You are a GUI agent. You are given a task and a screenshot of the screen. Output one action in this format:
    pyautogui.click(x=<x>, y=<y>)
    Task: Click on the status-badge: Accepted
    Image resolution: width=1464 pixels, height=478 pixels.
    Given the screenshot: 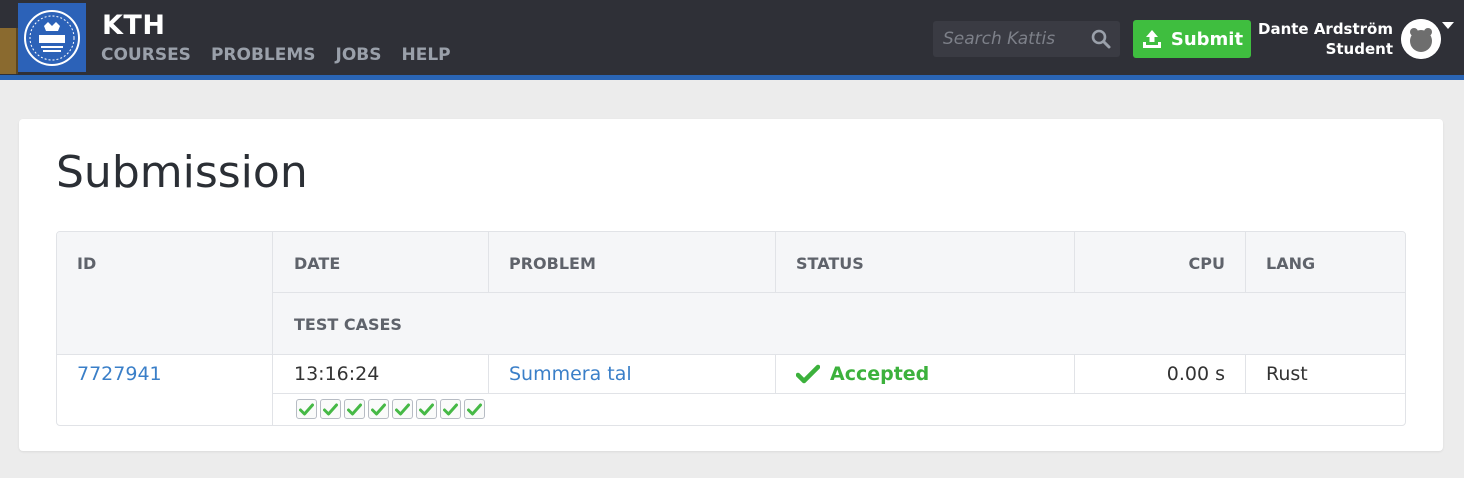 What is the action you would take?
    pyautogui.click(x=862, y=374)
    